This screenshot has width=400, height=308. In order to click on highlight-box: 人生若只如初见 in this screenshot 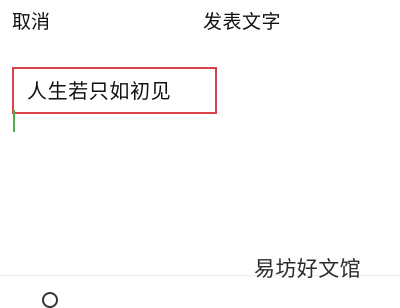, I will do `click(114, 90)`.